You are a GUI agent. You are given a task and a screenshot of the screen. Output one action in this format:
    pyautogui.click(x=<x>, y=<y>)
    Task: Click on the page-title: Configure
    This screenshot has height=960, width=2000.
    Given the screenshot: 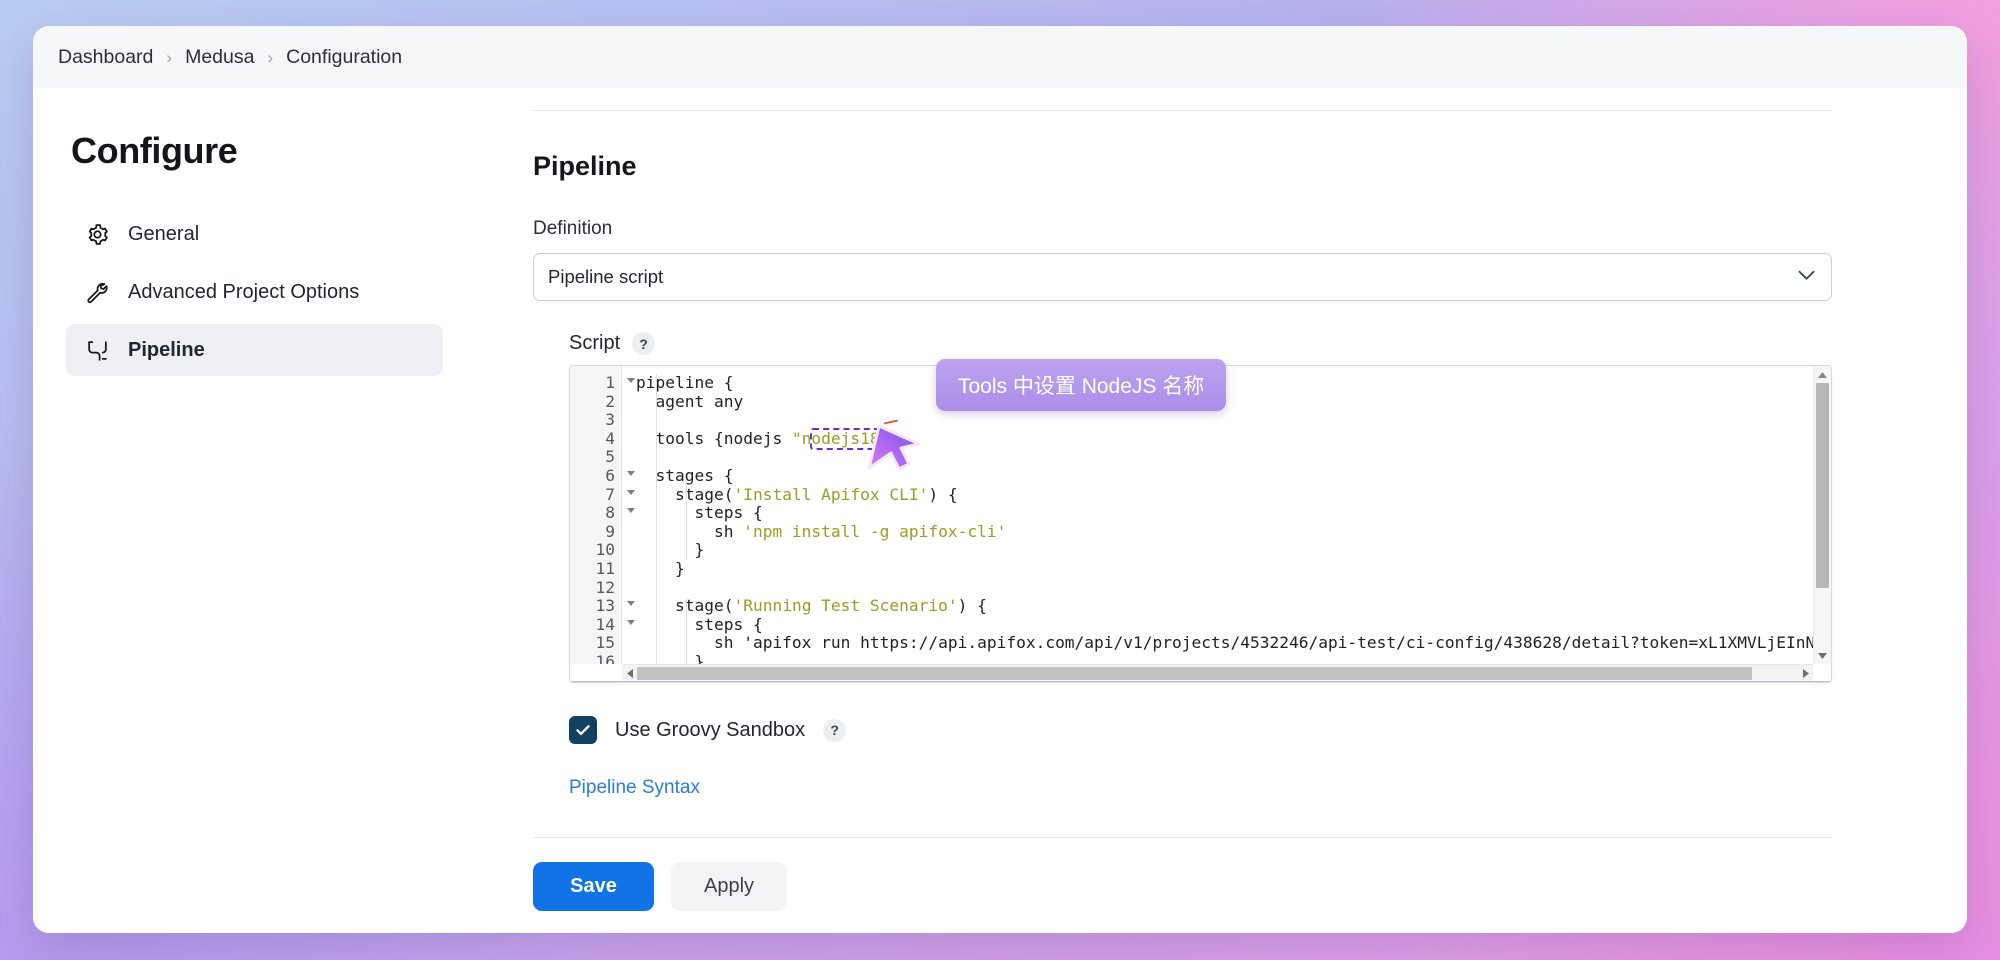 What is the action you would take?
    pyautogui.click(x=154, y=150)
    